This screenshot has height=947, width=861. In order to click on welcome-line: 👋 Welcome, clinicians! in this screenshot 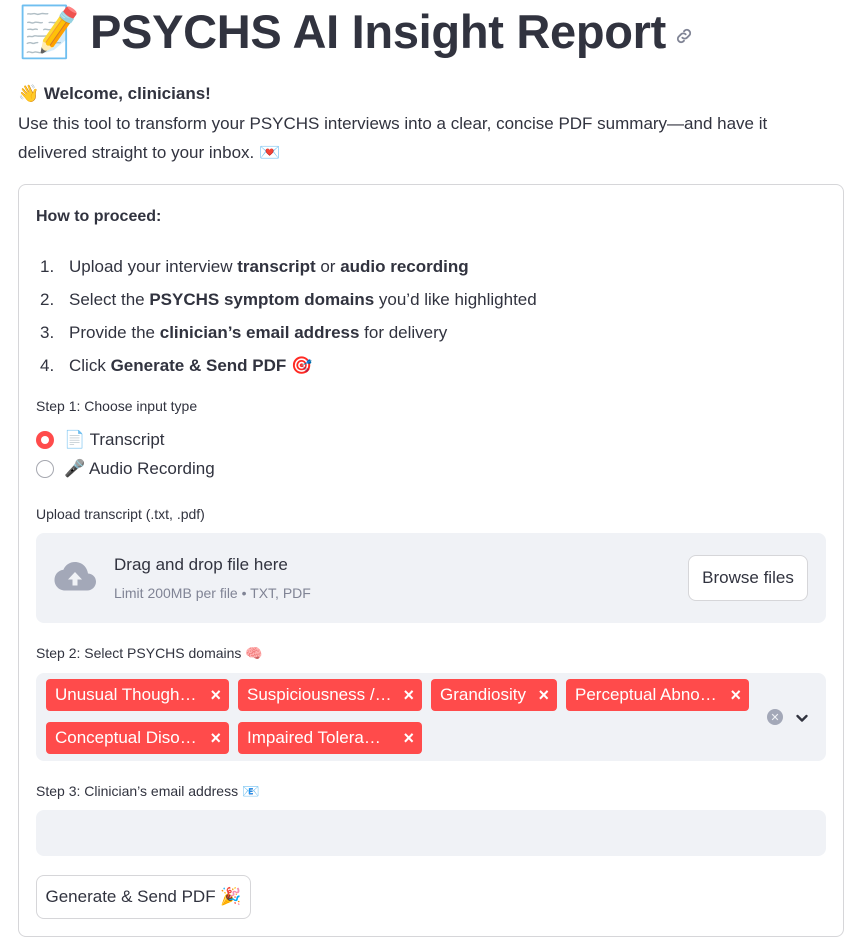, I will do `click(114, 94)`.